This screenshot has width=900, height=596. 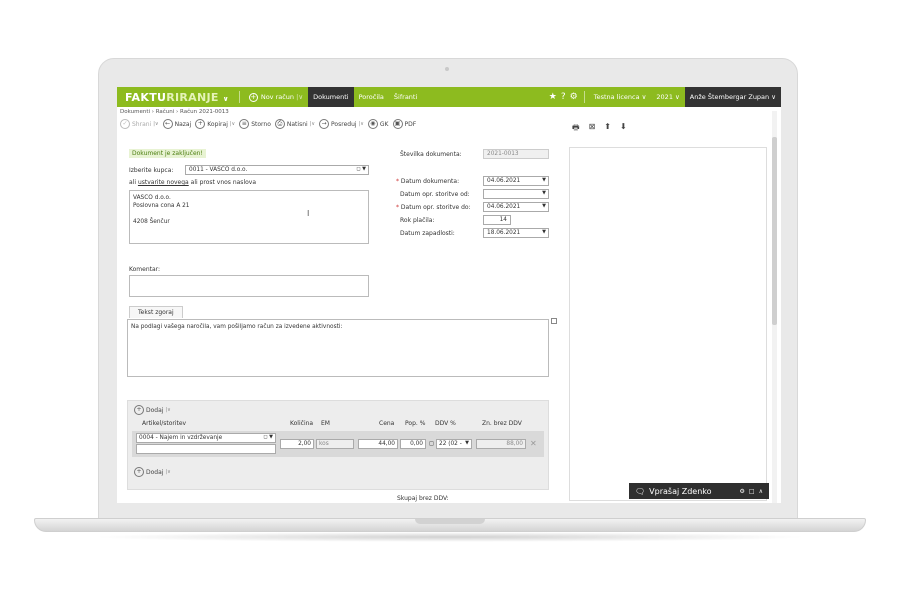 I want to click on printer-icon: 🖶, so click(x=576, y=129).